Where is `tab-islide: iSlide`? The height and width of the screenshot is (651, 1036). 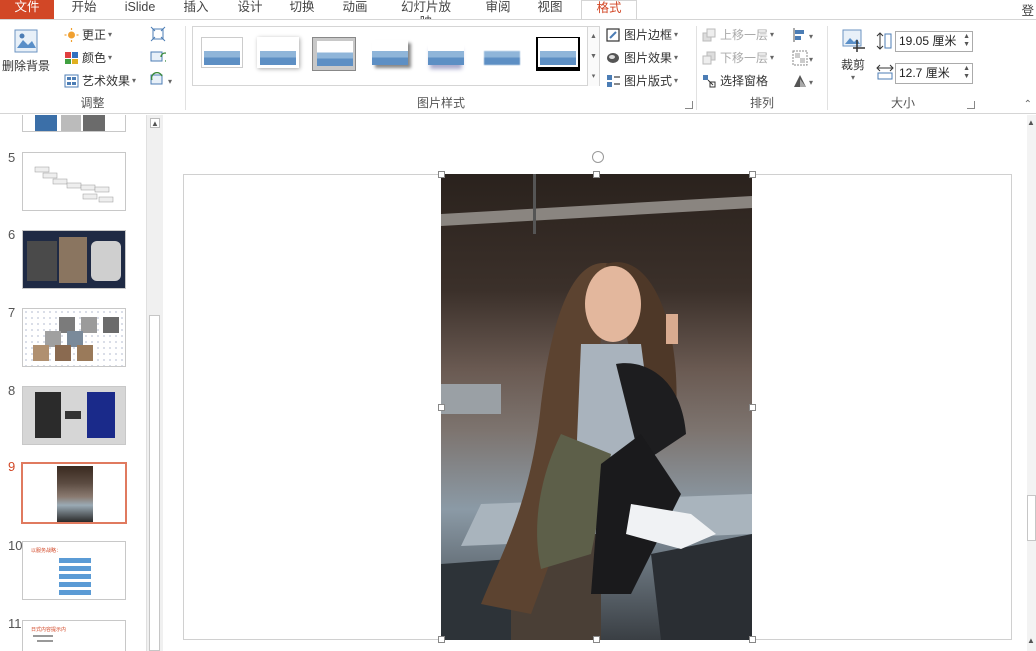 tab-islide: iSlide is located at coordinates (140, 9).